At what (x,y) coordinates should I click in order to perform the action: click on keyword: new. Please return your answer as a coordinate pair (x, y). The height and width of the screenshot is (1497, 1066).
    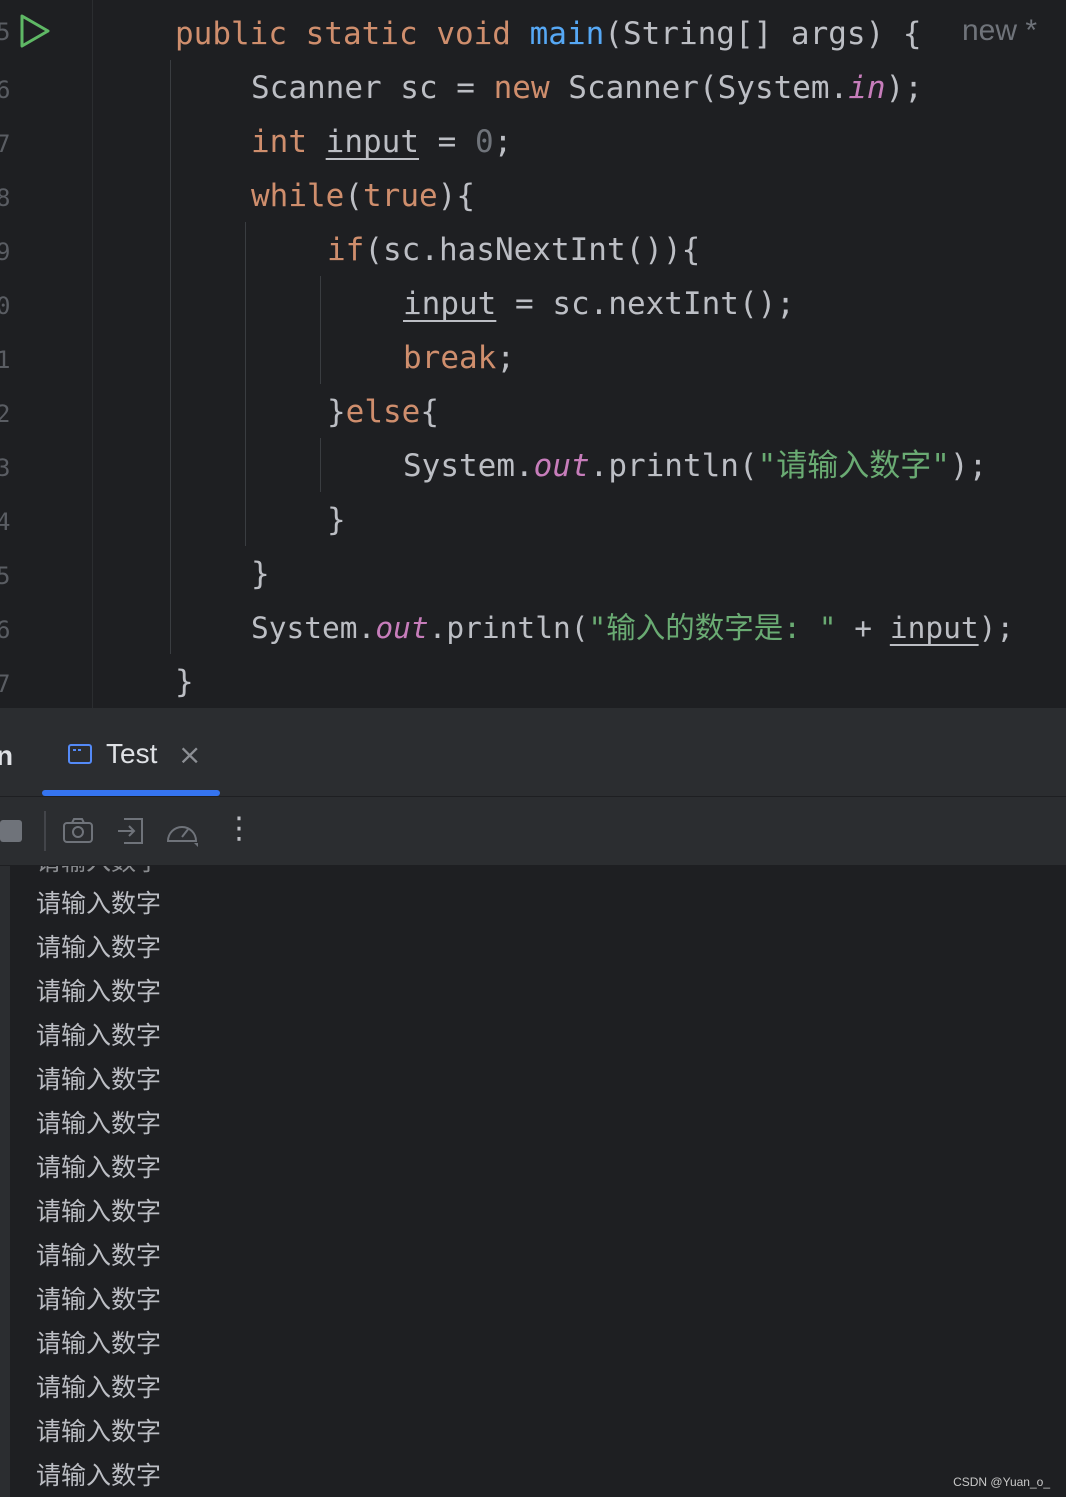
    Looking at the image, I should click on (521, 88).